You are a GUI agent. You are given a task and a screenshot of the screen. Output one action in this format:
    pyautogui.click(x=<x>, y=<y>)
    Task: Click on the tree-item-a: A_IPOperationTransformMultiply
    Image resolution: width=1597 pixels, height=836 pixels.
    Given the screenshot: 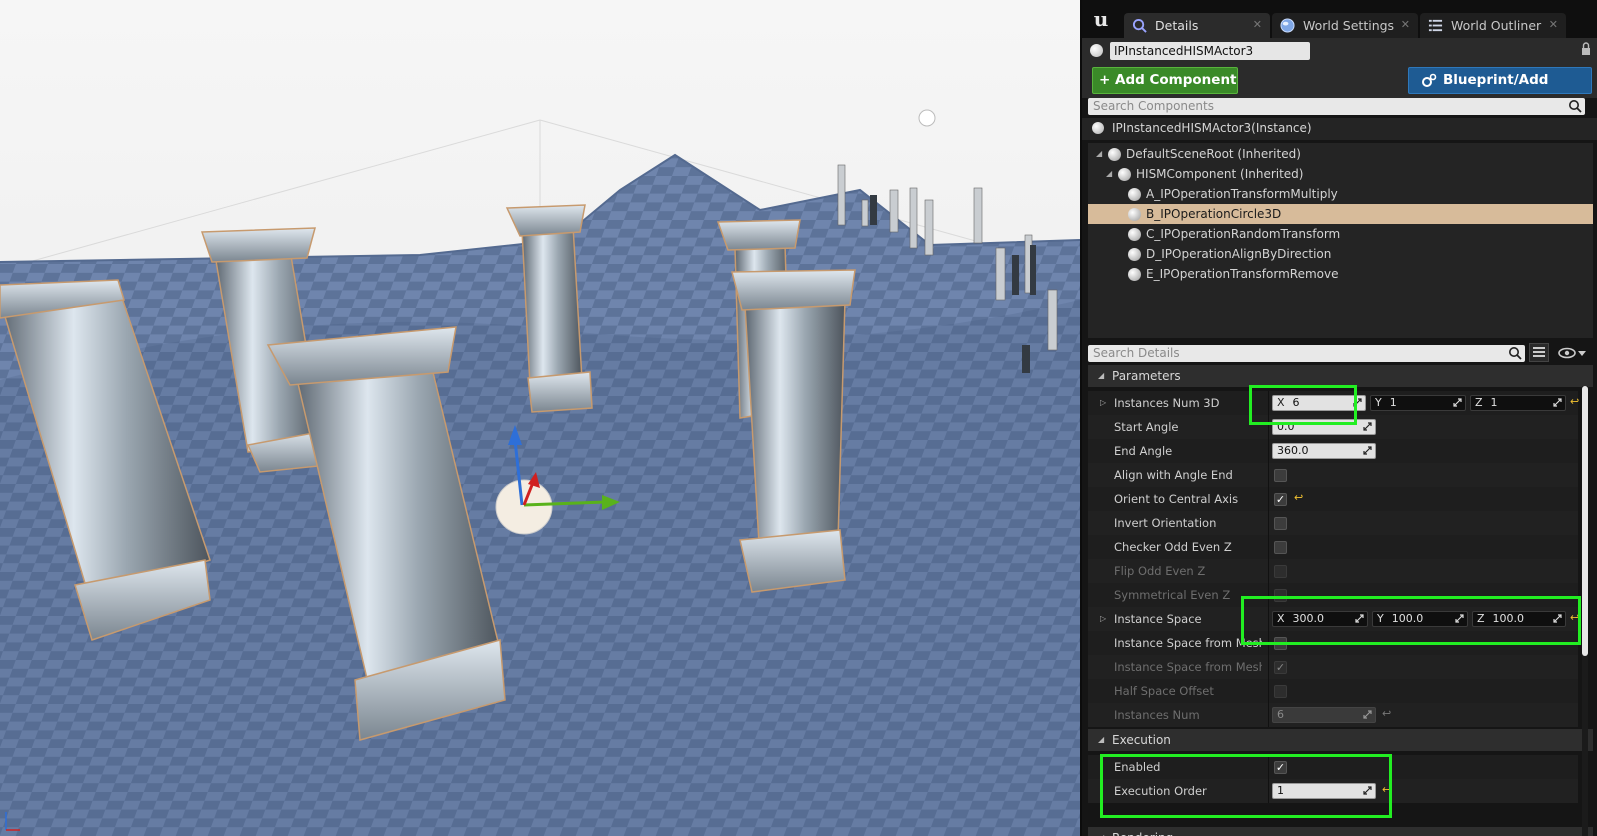 What is the action you would take?
    pyautogui.click(x=1340, y=194)
    